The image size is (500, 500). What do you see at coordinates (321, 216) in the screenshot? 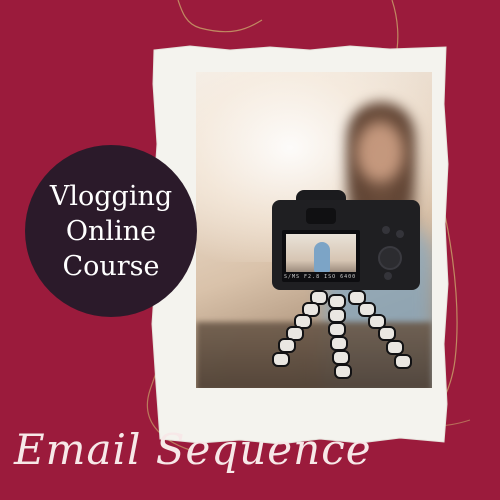
I see `camera-eyecup` at bounding box center [321, 216].